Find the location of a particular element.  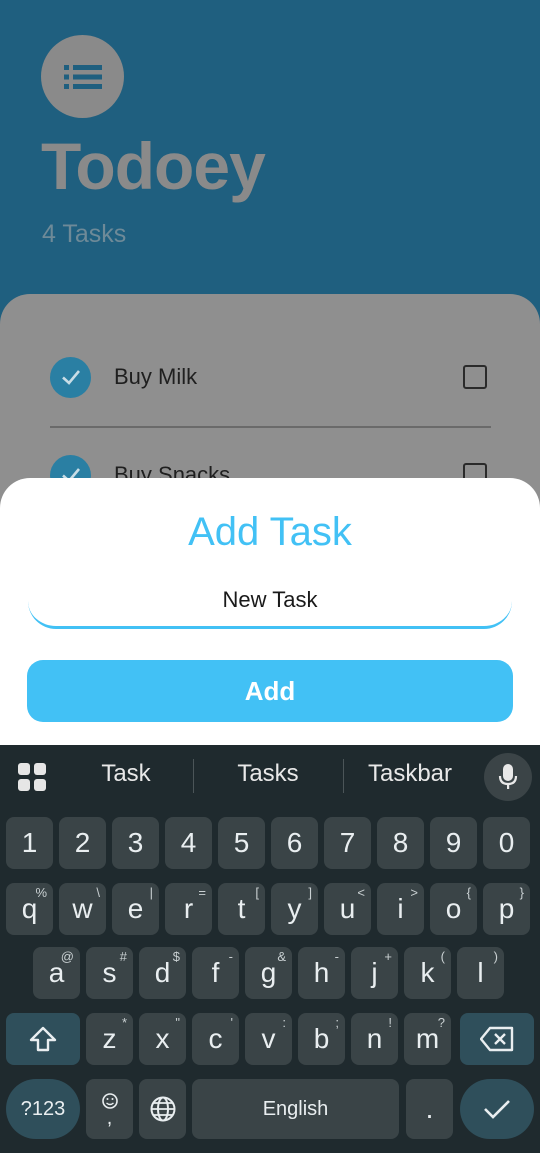

key-label: 6 is located at coordinates (294, 842).